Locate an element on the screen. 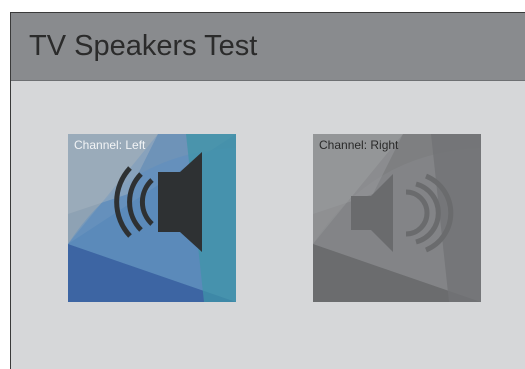  speaker-right-icon is located at coordinates (397, 218).